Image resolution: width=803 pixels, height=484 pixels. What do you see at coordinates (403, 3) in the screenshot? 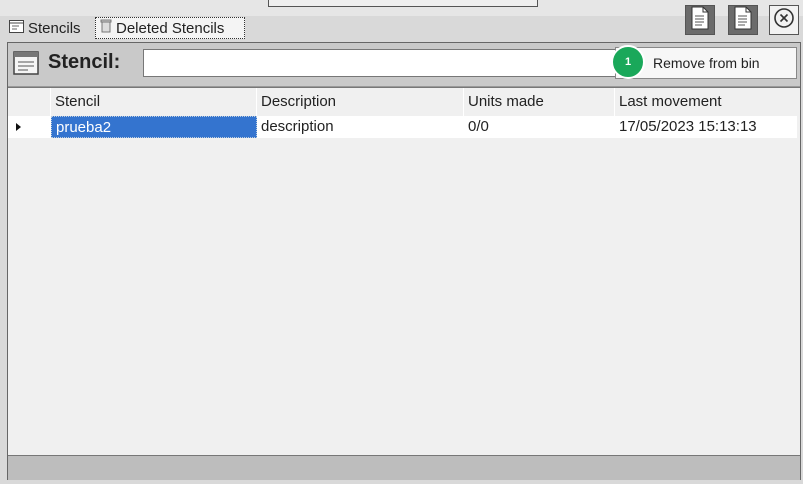
I see `top-panel-edge` at bounding box center [403, 3].